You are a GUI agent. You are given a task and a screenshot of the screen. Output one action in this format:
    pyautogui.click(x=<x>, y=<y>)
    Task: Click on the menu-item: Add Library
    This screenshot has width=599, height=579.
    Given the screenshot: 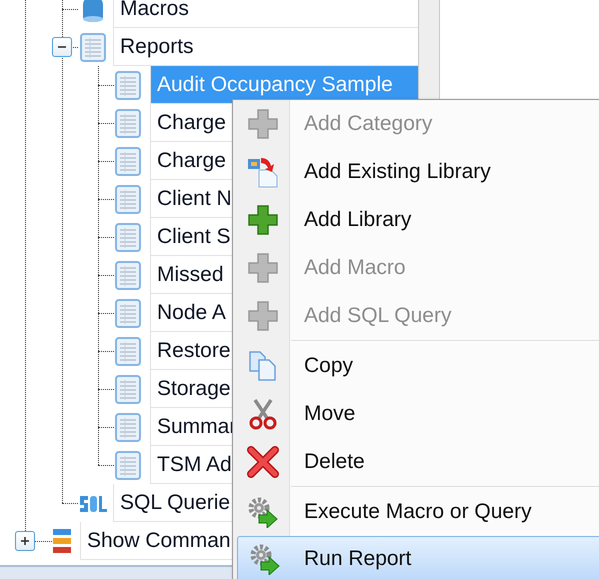 What is the action you would take?
    pyautogui.click(x=416, y=220)
    